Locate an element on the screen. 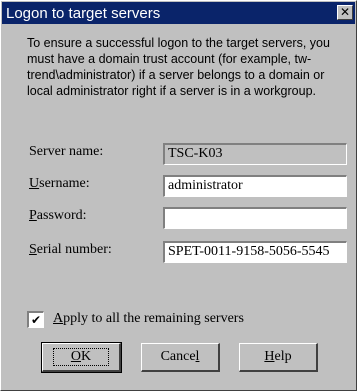  serial-number-field: SPET-0011-9158-5056-5545 is located at coordinates (255, 252).